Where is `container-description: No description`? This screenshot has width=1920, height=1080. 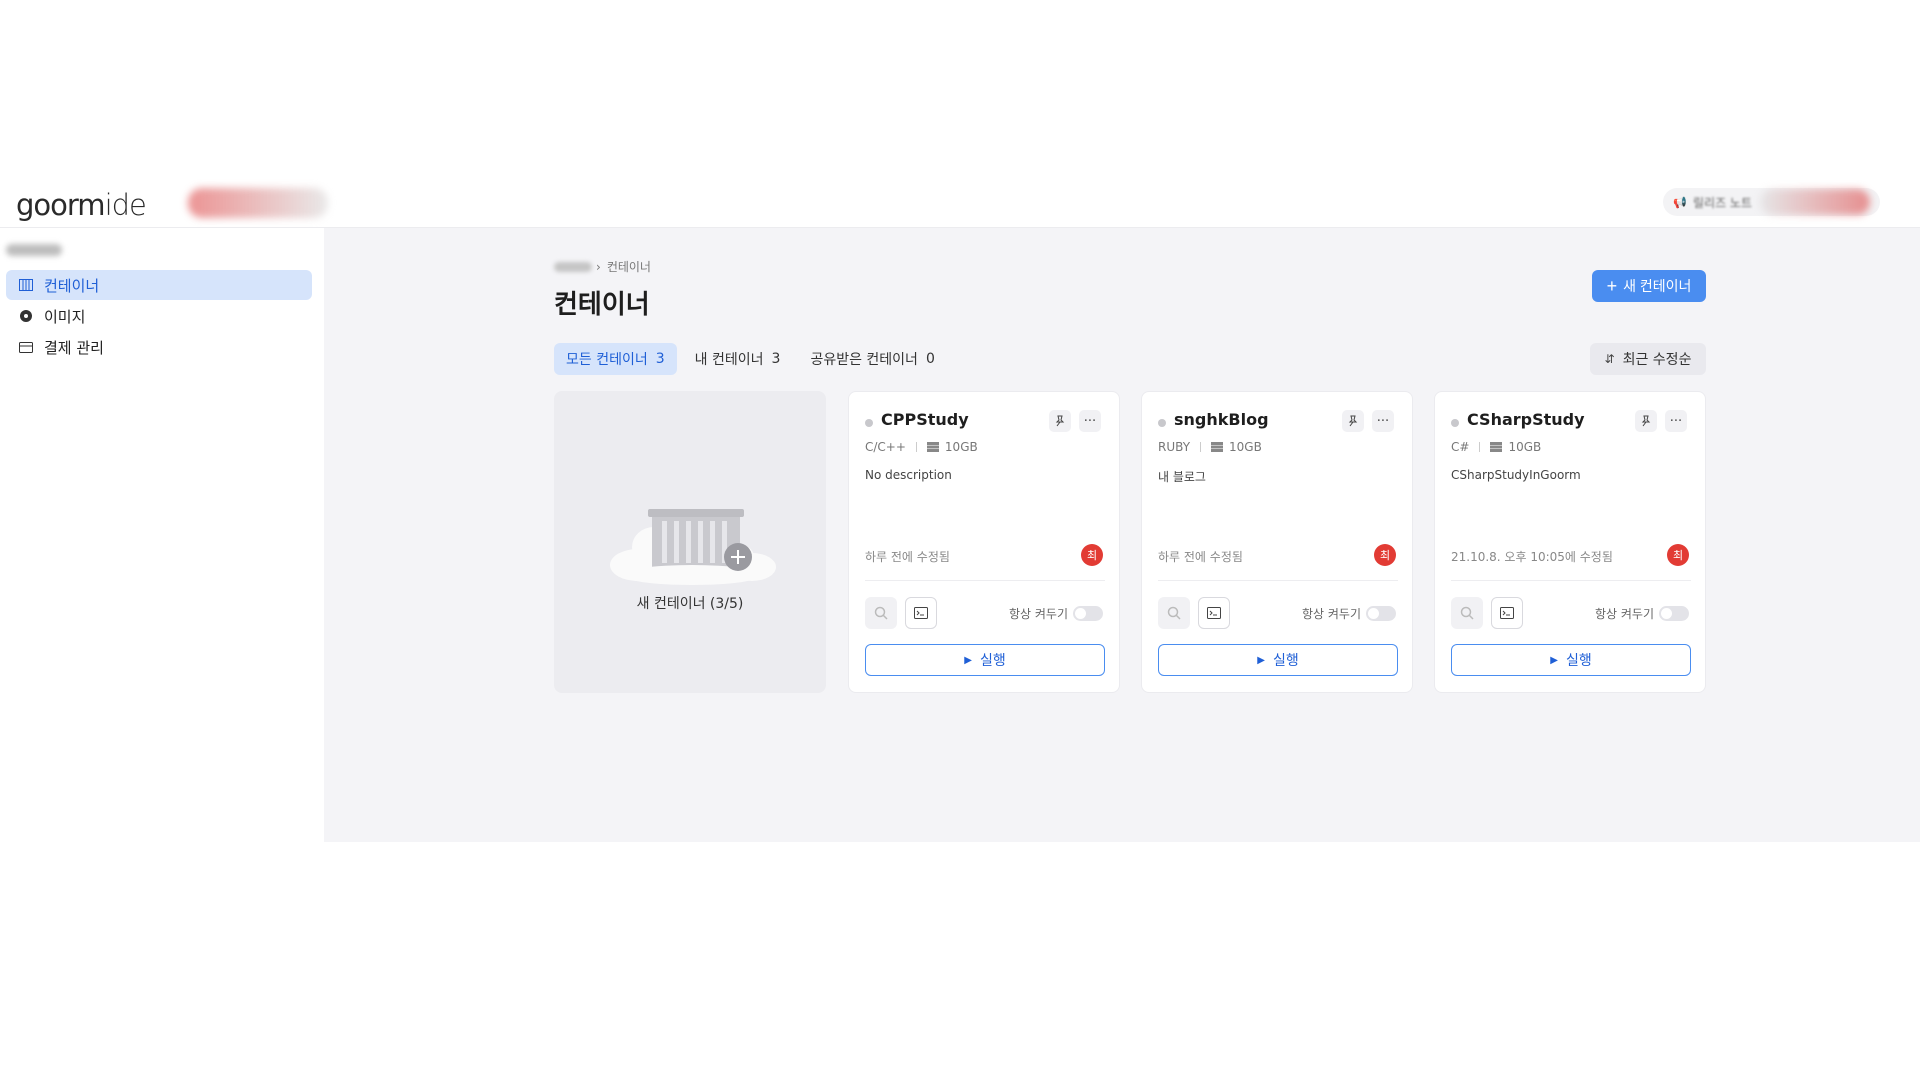
container-description: No description is located at coordinates (908, 475).